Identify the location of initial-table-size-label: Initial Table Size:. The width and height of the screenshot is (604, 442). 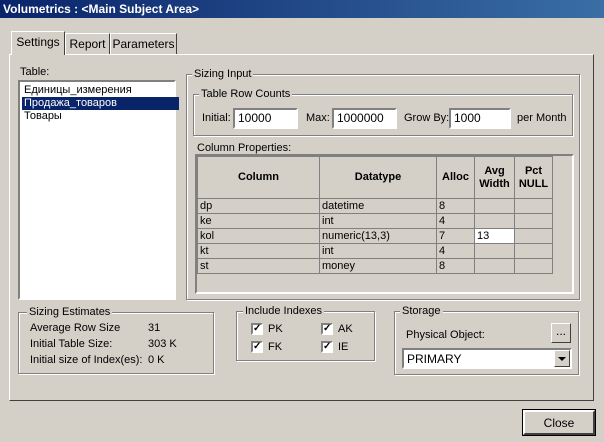
(71, 344).